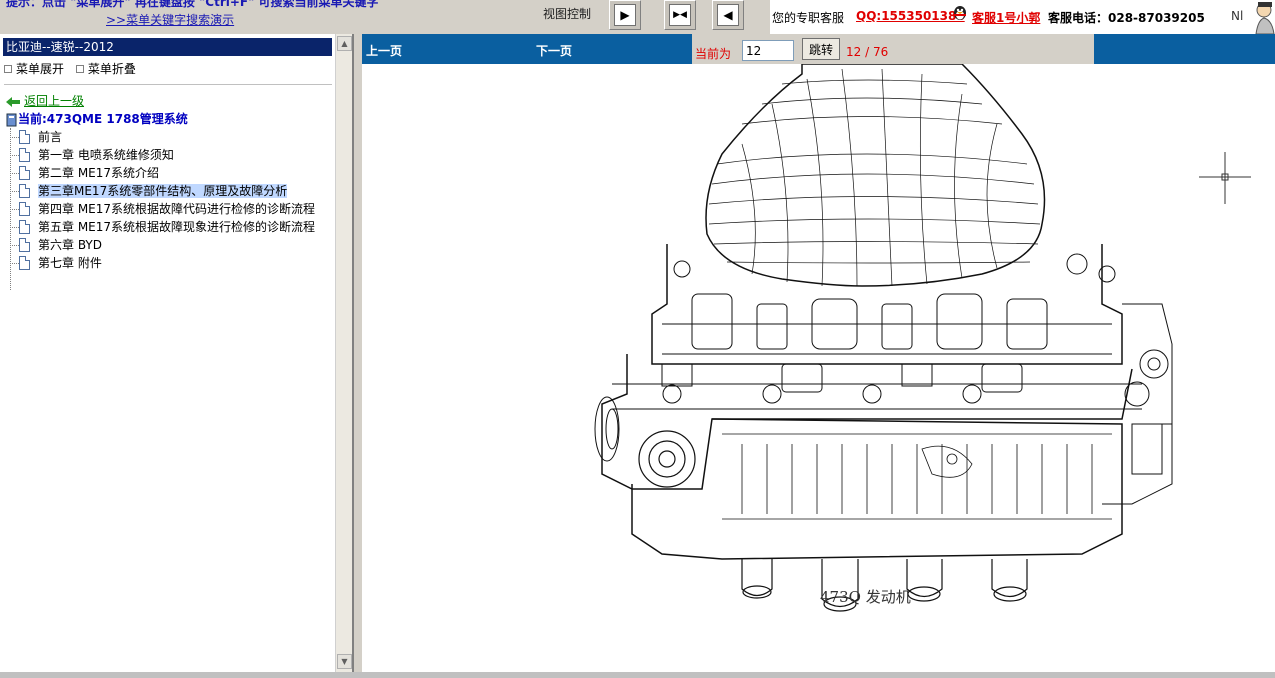  What do you see at coordinates (162, 173) in the screenshot?
I see `tree-item-chapter-2: 第二章 ME17系统介绍` at bounding box center [162, 173].